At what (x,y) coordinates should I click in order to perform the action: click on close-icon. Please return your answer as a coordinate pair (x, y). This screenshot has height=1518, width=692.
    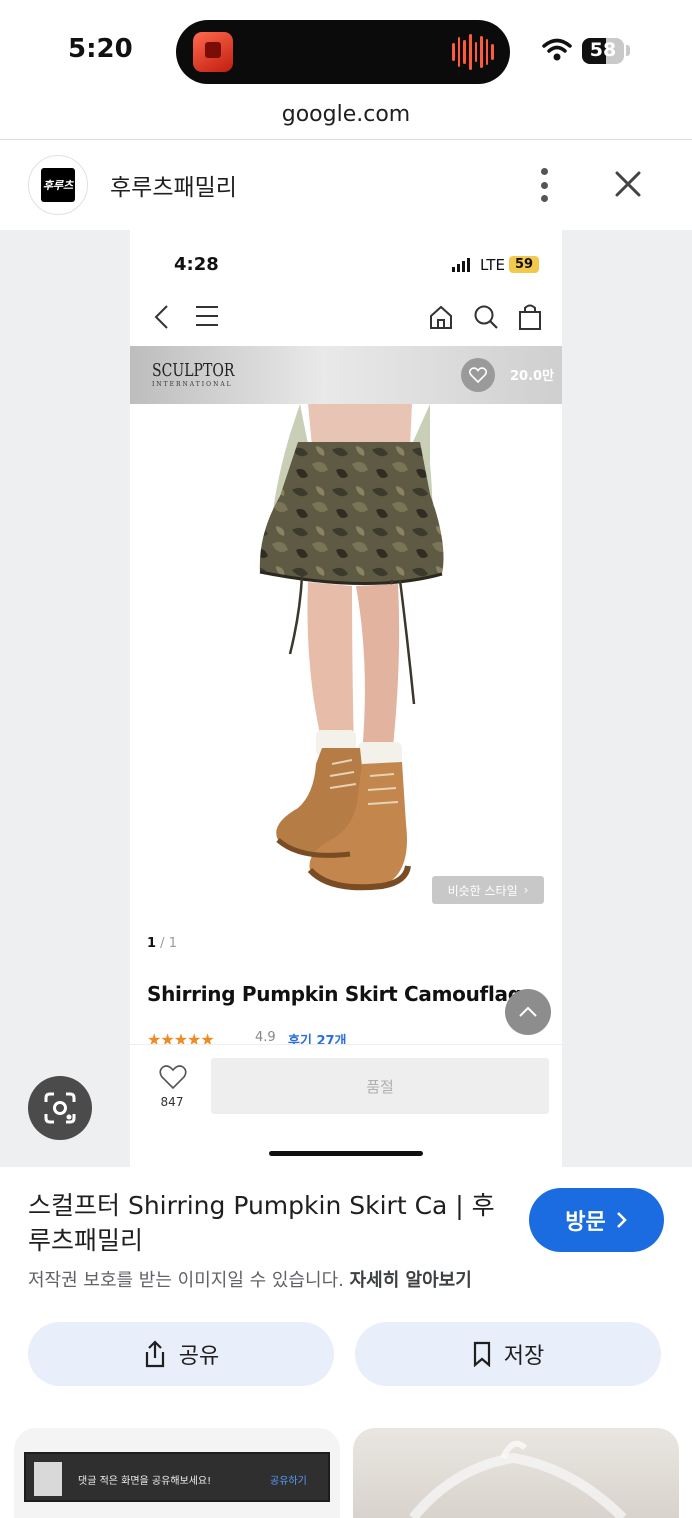
    Looking at the image, I should click on (628, 184).